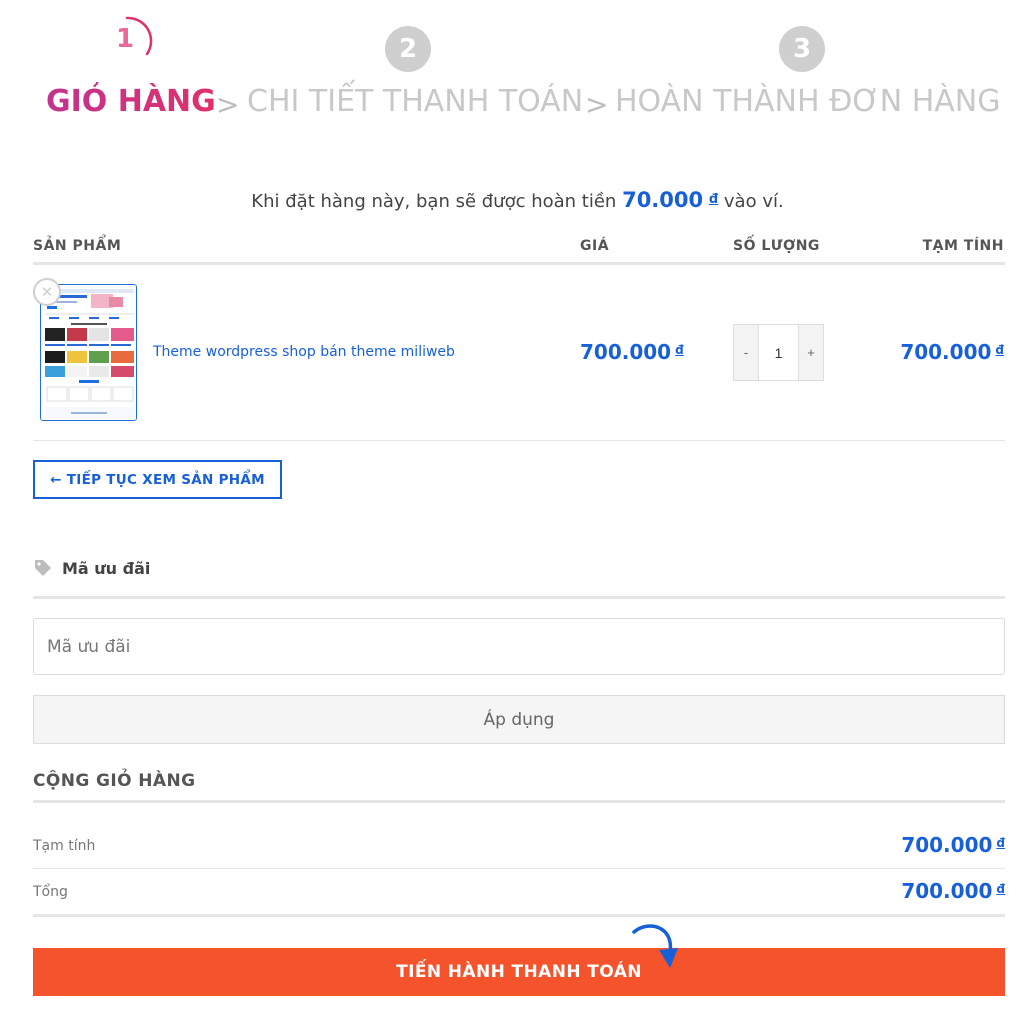 This screenshot has height=1025, width=1035. Describe the element at coordinates (963, 246) in the screenshot. I see `header-subtotal: TẠM TÍNH` at that location.